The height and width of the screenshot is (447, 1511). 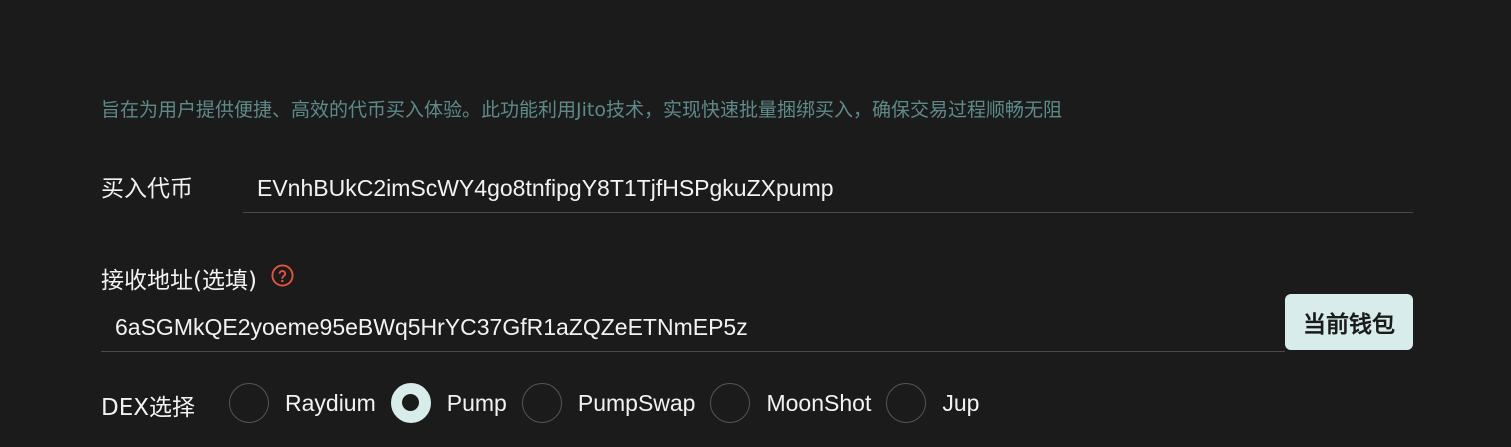 I want to click on dex-option-label: Pump, so click(x=476, y=402).